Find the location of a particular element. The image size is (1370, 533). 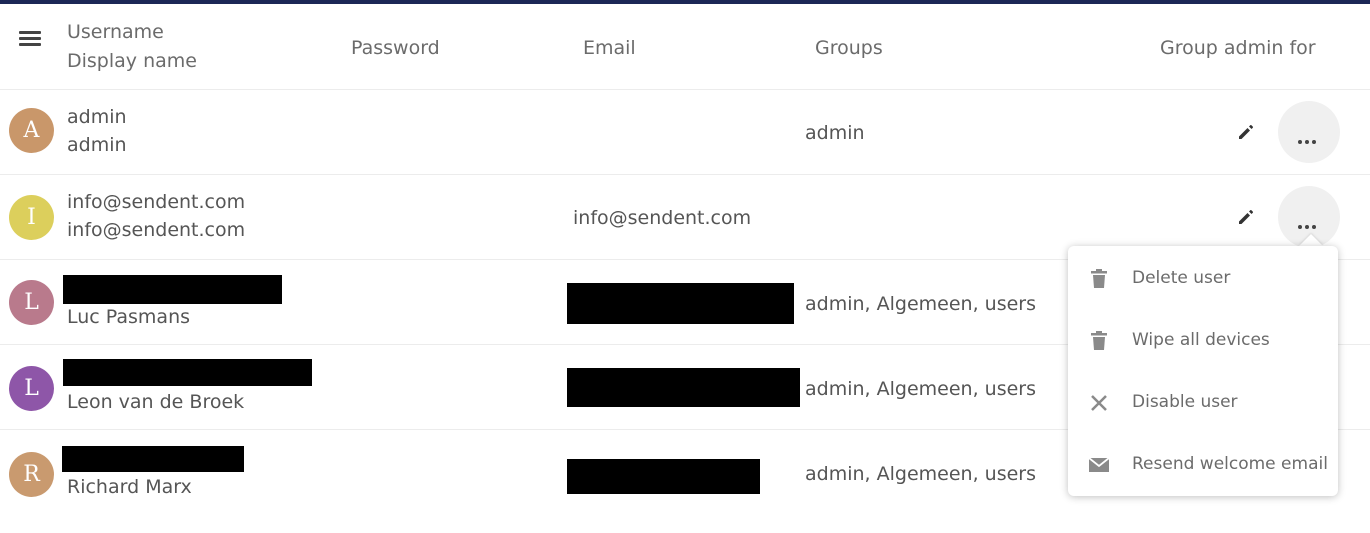

popover-arrow is located at coordinates (1311, 240).